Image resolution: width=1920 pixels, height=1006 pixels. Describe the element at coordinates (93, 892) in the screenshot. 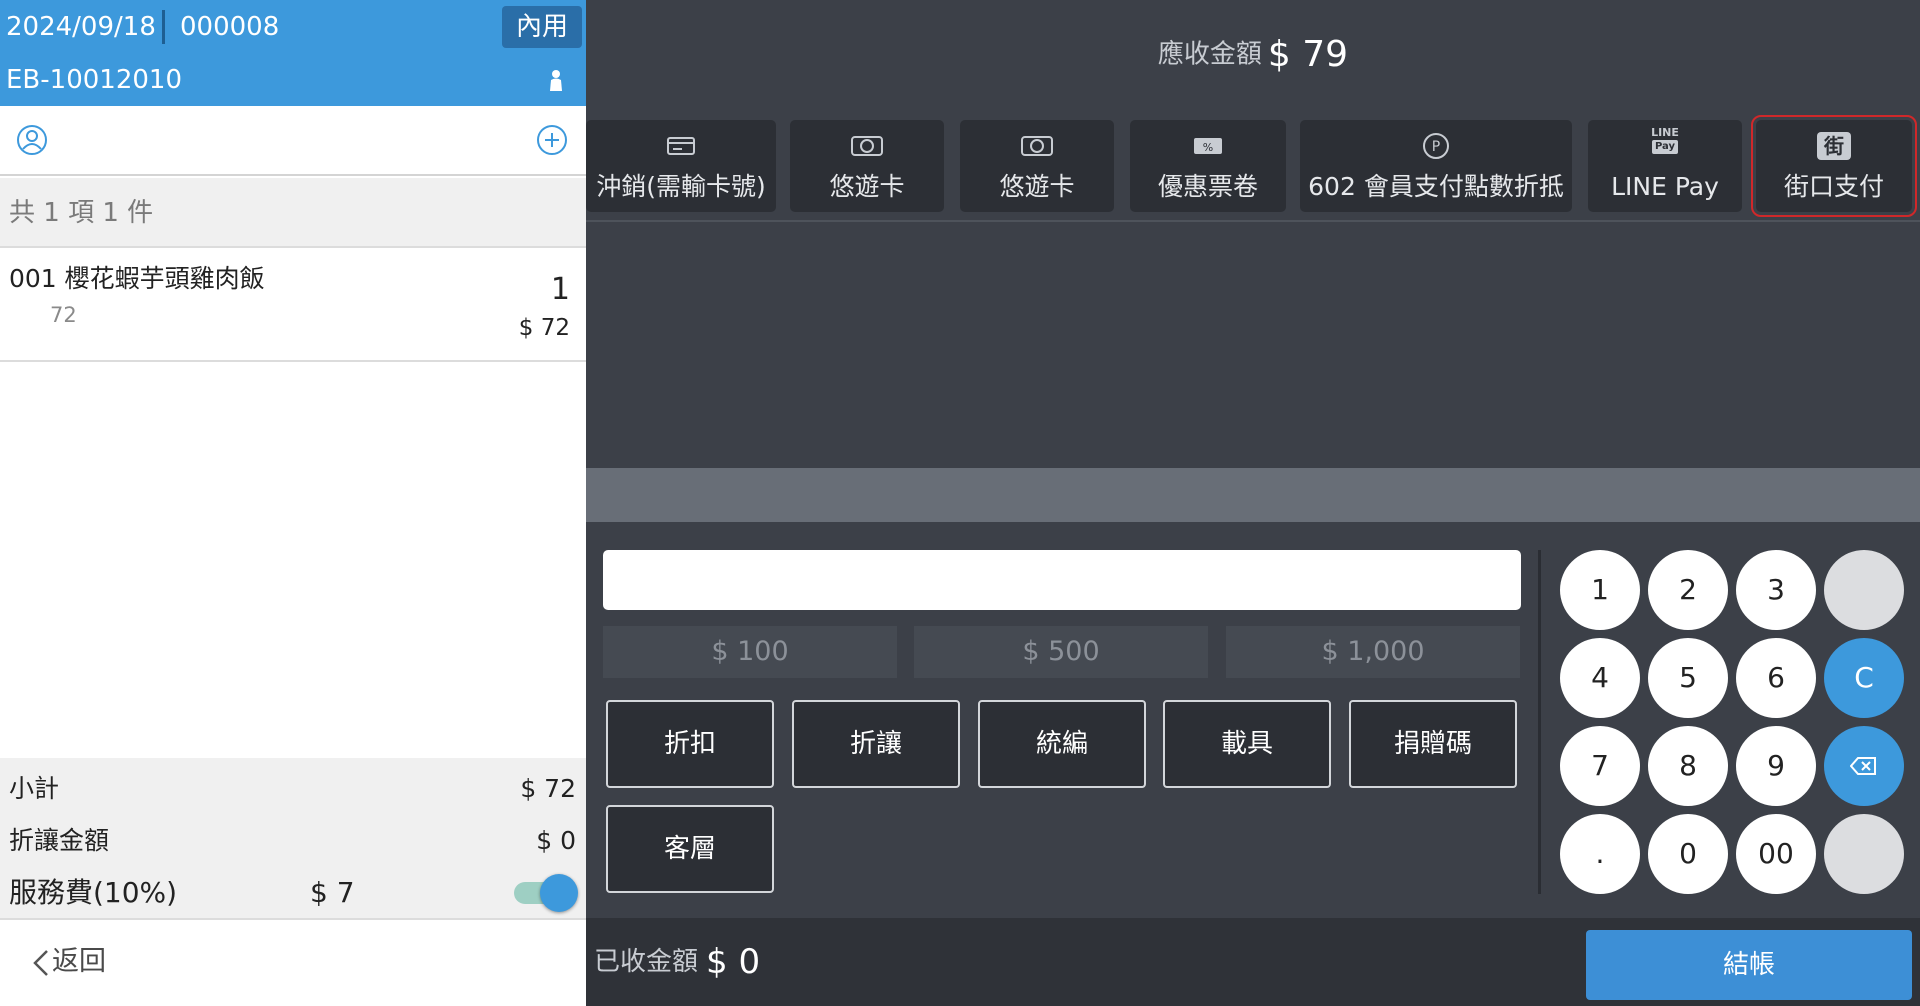

I see `service-fee-label: 服務費(10%)` at that location.